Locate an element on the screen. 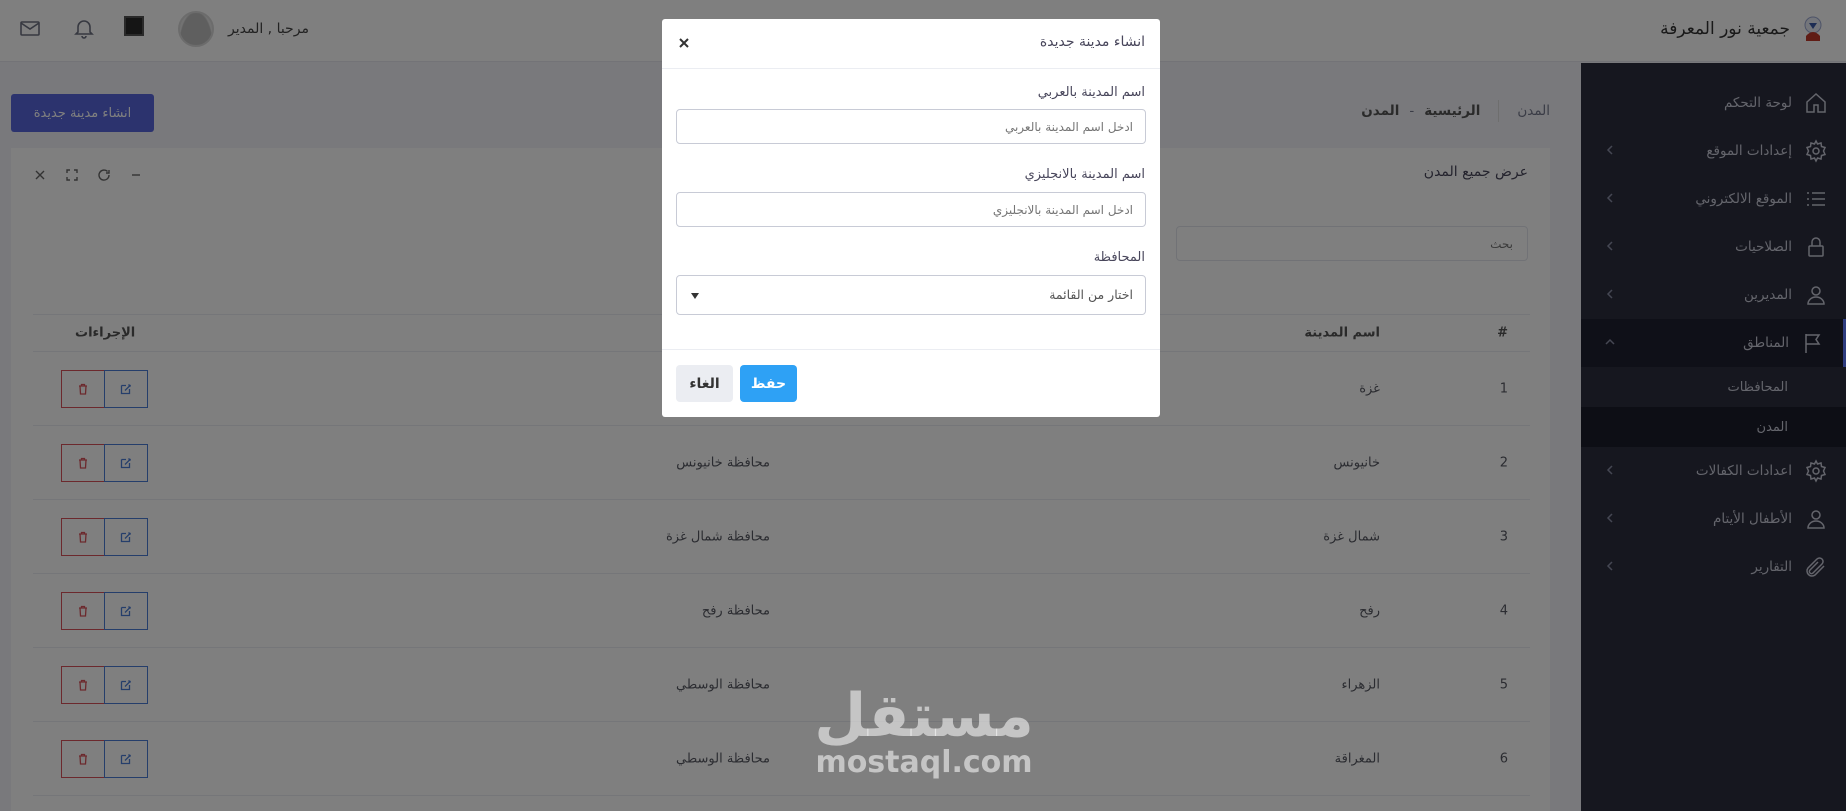 This screenshot has height=811, width=1846. watermark: مستقل mostaql.com is located at coordinates (924, 732).